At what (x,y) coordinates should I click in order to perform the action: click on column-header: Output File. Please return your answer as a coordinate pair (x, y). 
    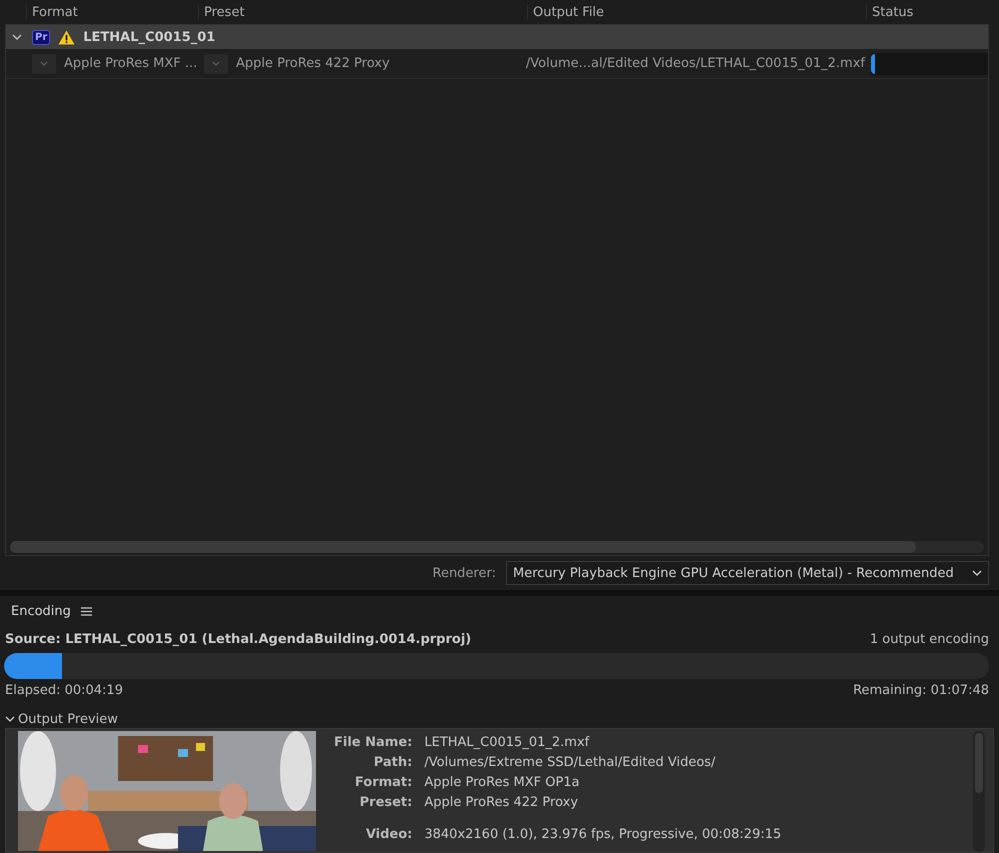
    Looking at the image, I should click on (696, 12).